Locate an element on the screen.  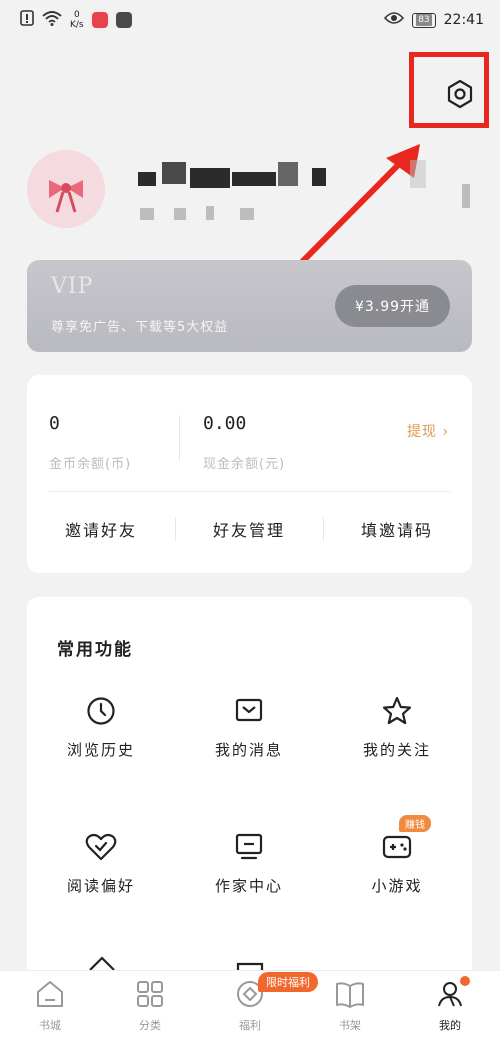
friend-management-button: 好友管理 is located at coordinates (249, 529).